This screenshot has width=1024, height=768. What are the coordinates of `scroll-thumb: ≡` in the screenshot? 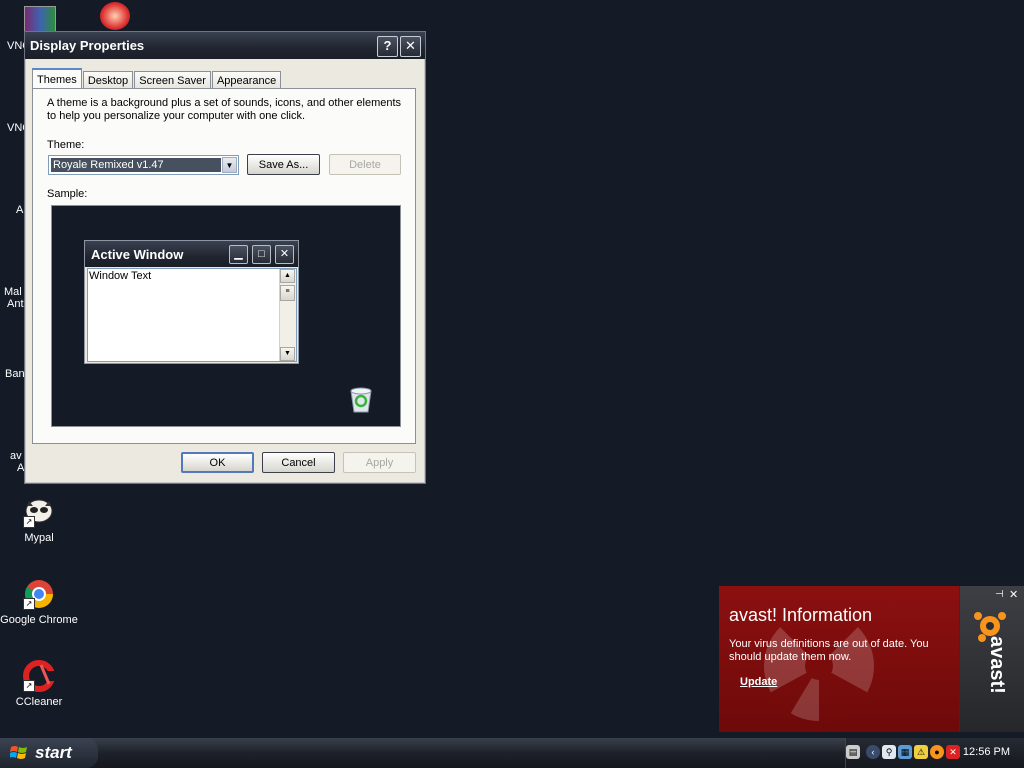 It's located at (287, 293).